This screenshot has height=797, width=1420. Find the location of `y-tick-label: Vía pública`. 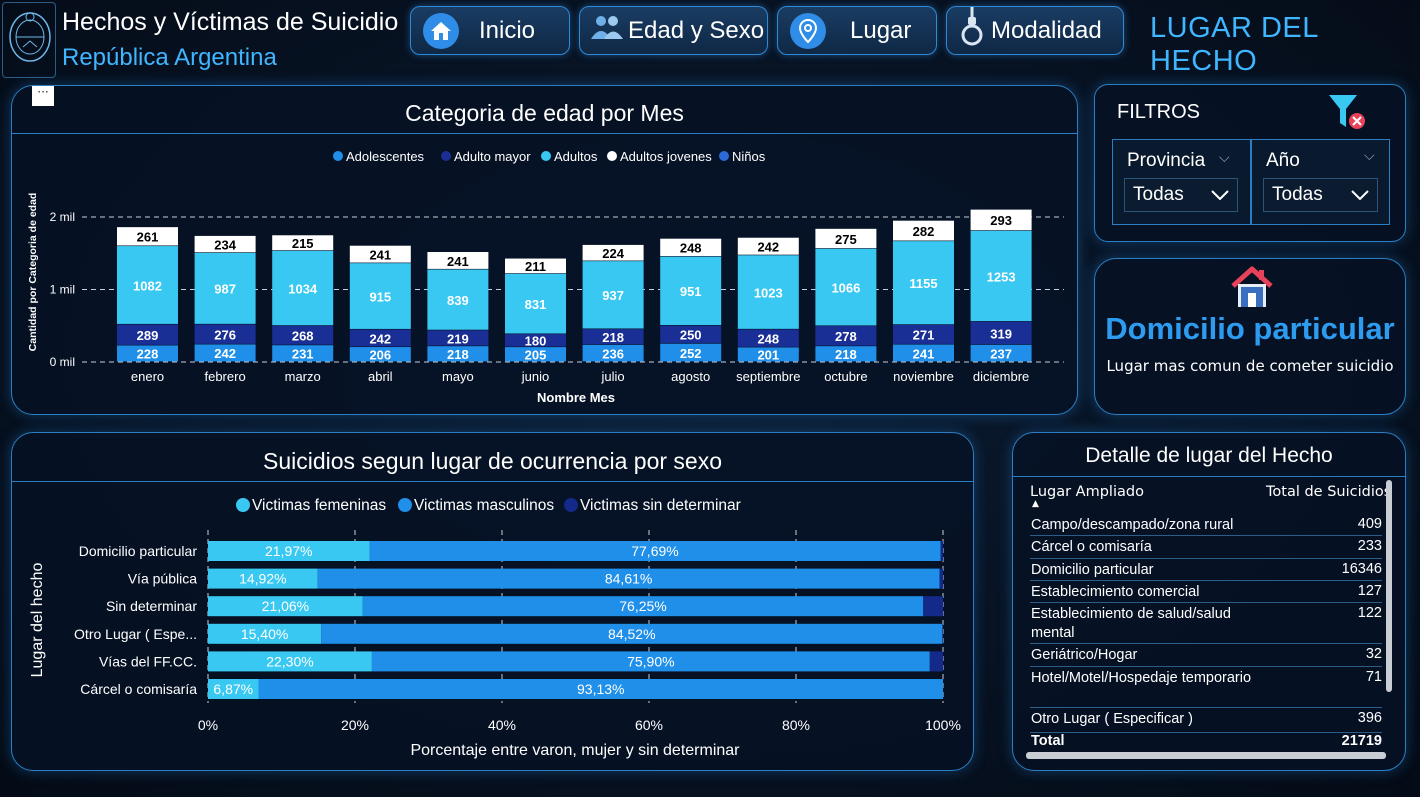

y-tick-label: Vía pública is located at coordinates (162, 579).